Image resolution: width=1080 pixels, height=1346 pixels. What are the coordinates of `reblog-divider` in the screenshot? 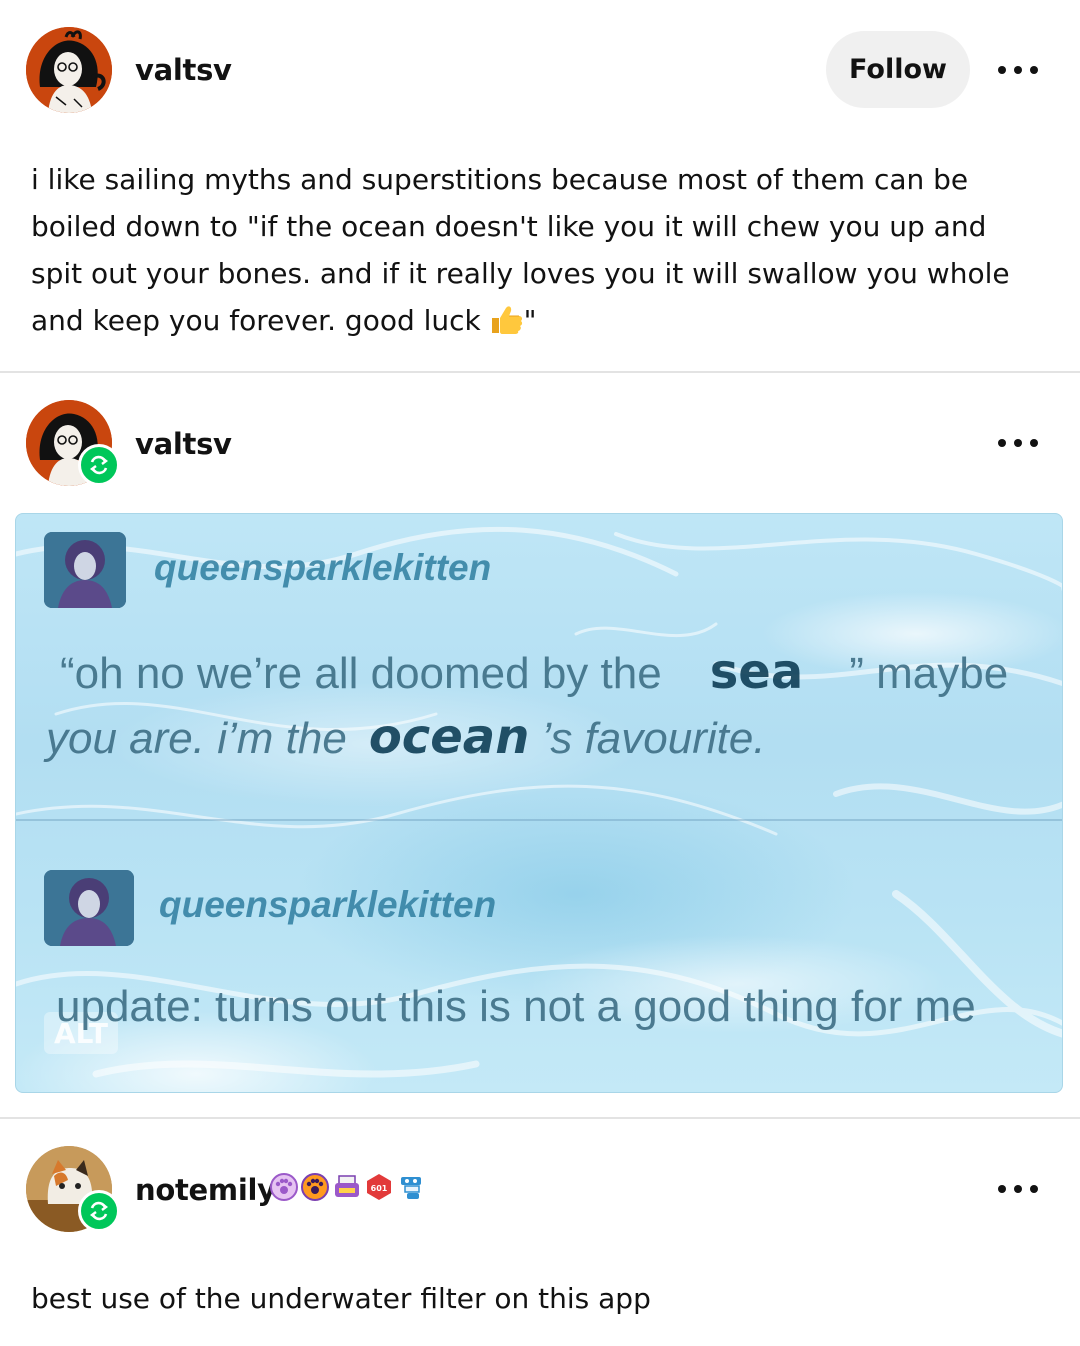 It's located at (540, 1118).